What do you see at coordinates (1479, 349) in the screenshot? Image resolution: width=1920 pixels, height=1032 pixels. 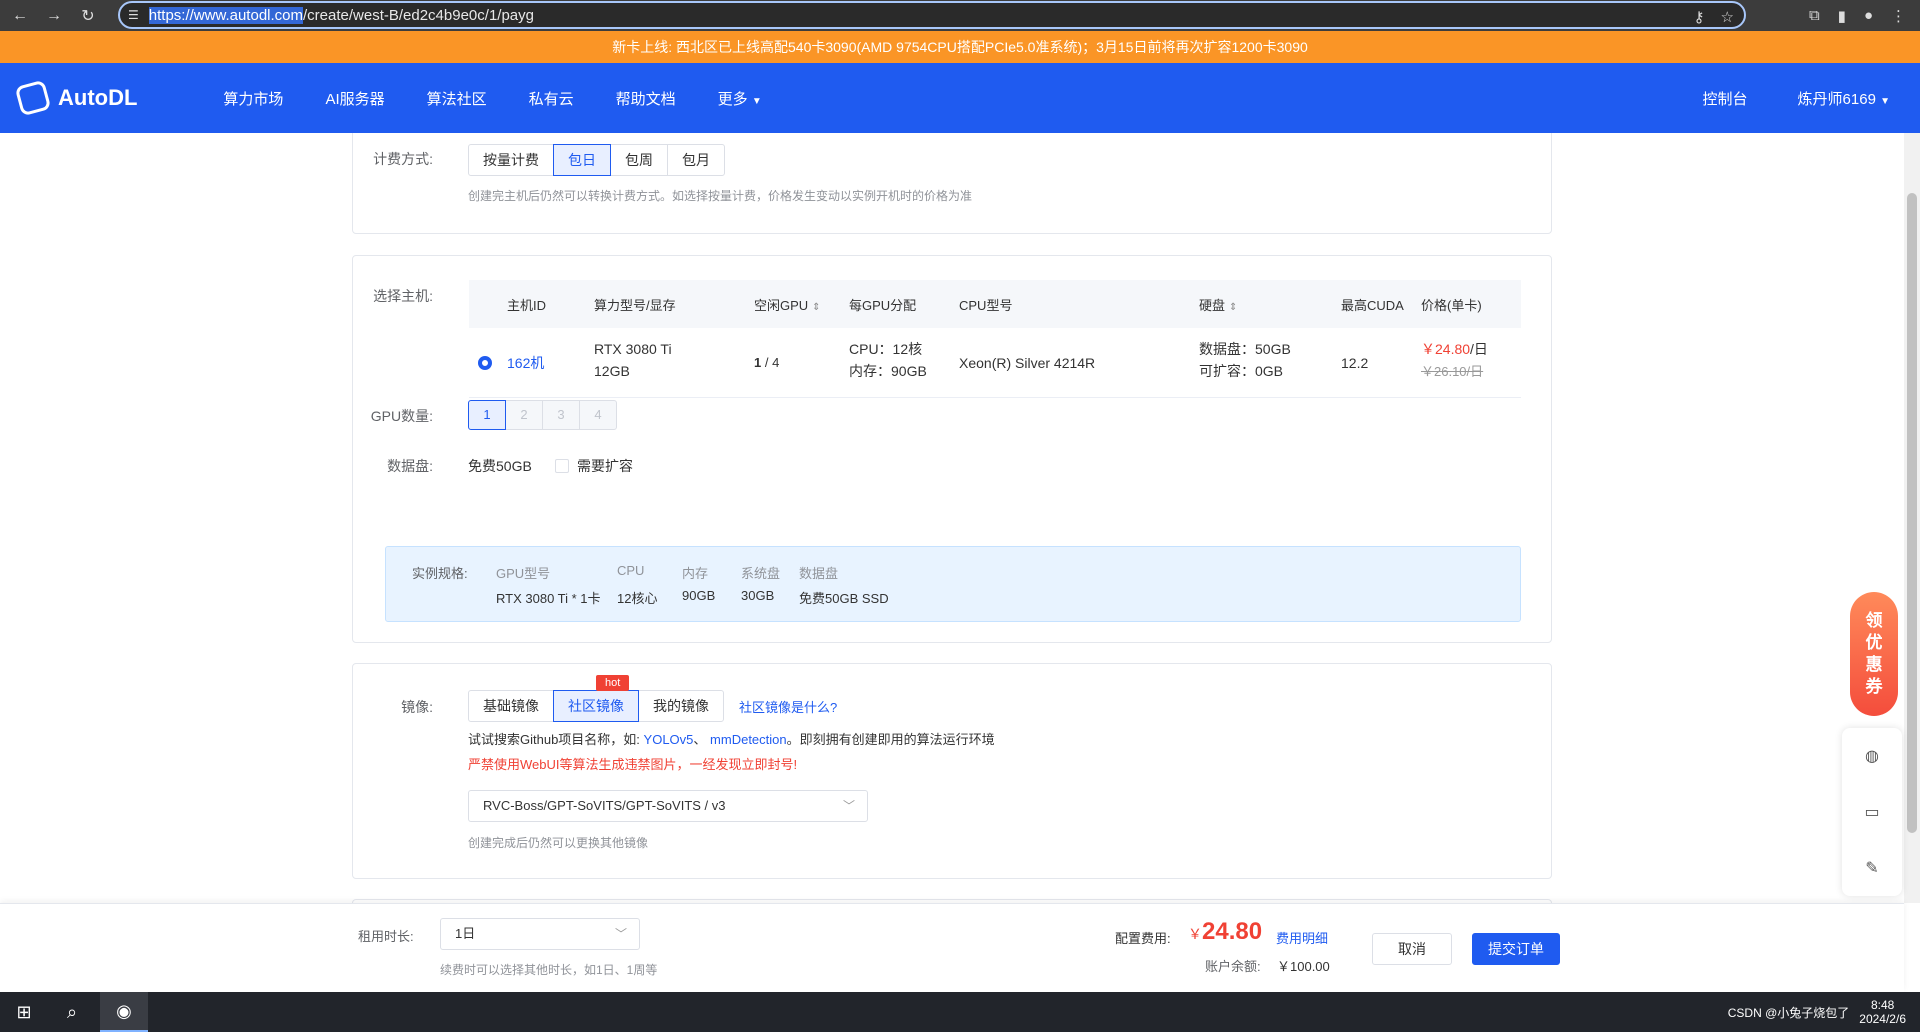 I see `price-unit: /日` at bounding box center [1479, 349].